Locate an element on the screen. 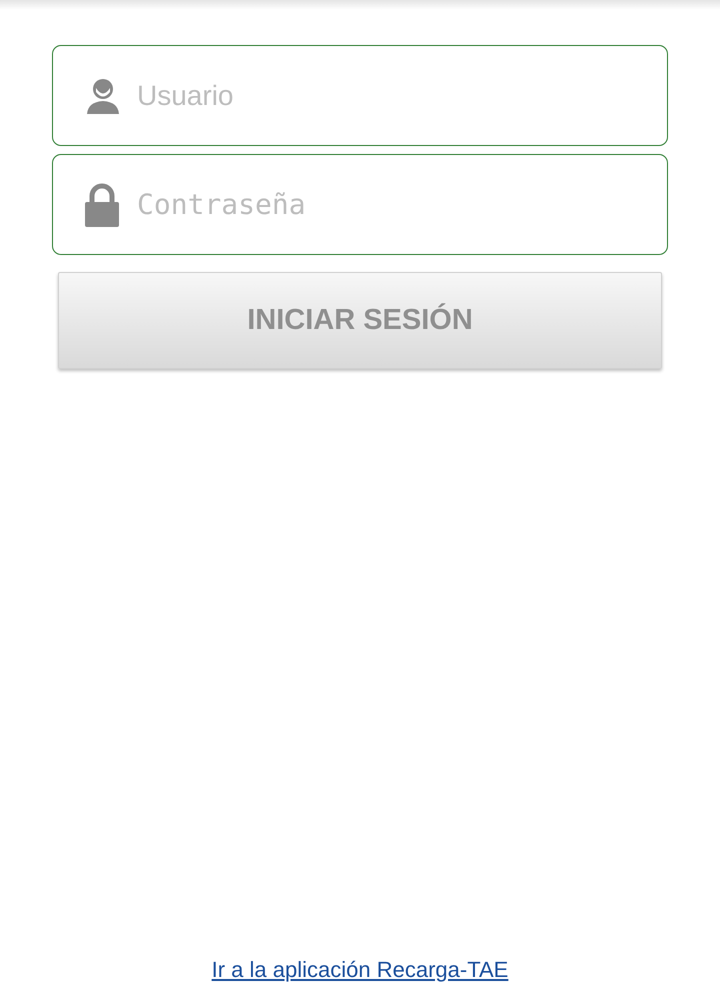 The height and width of the screenshot is (999, 720). username-field: Usuario is located at coordinates (360, 95).